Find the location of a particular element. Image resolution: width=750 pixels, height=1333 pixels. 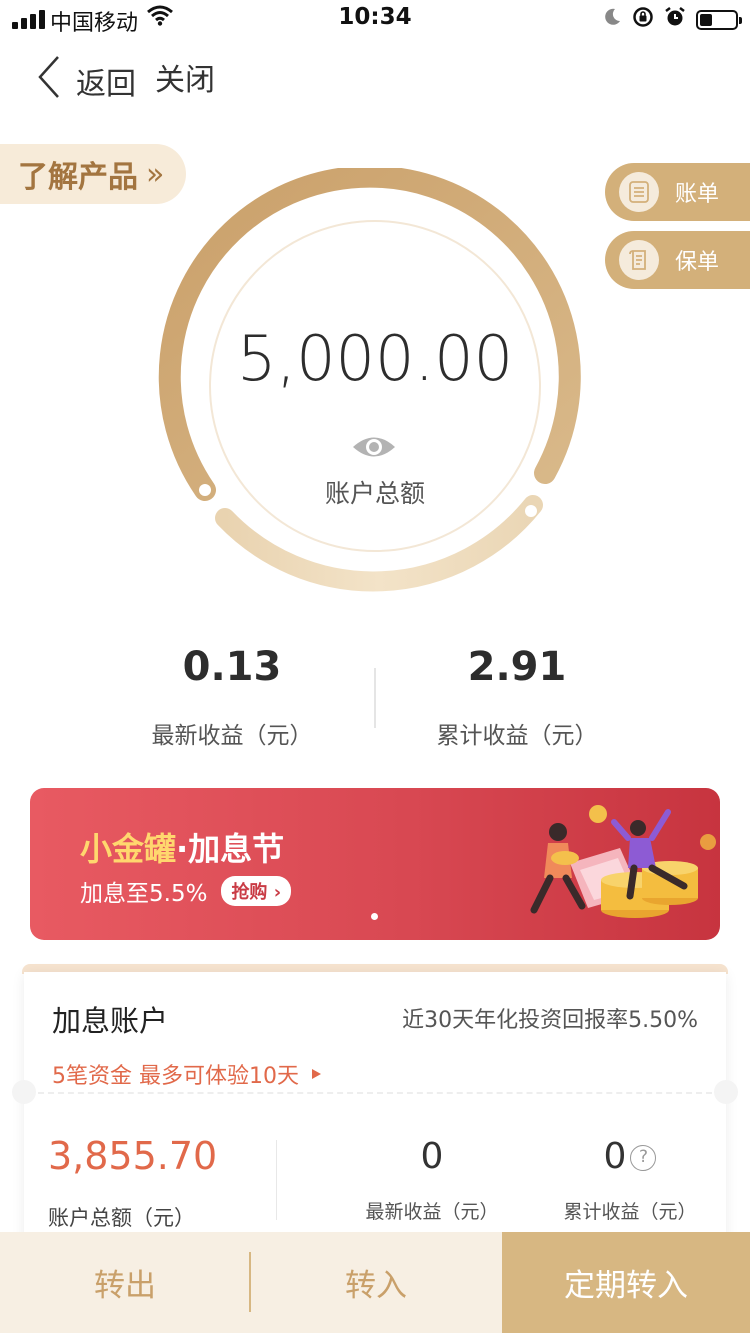

bonus-latest-label: 最新收益（元） is located at coordinates (432, 1212).